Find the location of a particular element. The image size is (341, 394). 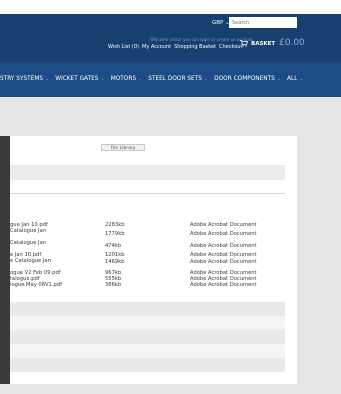

file-name: e Catalogue Jan is located at coordinates (30, 261).